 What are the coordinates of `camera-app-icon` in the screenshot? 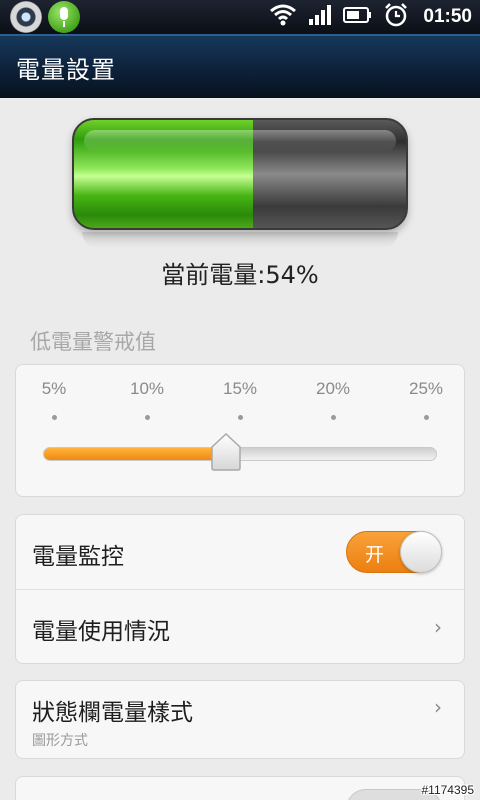 It's located at (26, 17).